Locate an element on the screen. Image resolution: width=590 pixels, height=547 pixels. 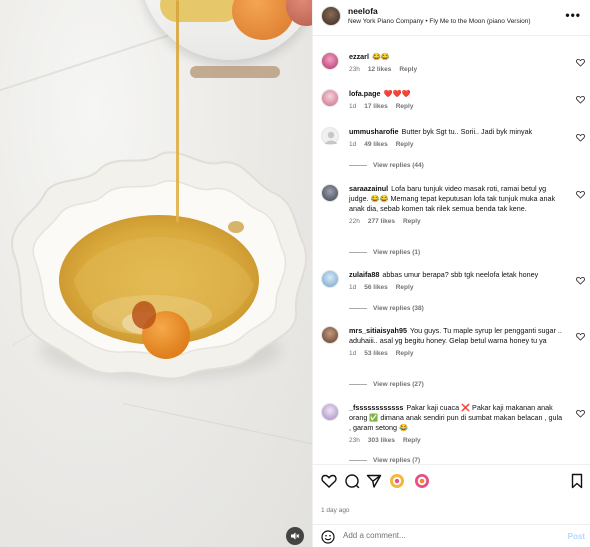
action-bar is located at coordinates (451, 480).